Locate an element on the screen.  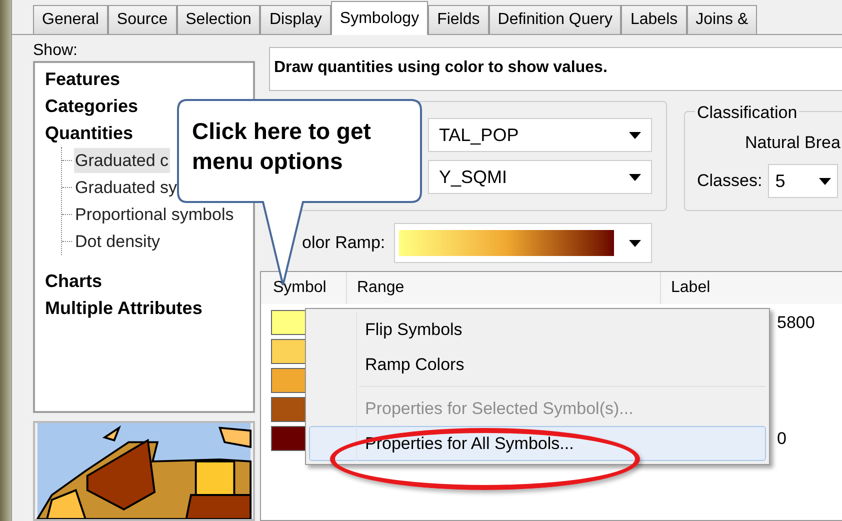
show-label: Show: is located at coordinates (55, 51).